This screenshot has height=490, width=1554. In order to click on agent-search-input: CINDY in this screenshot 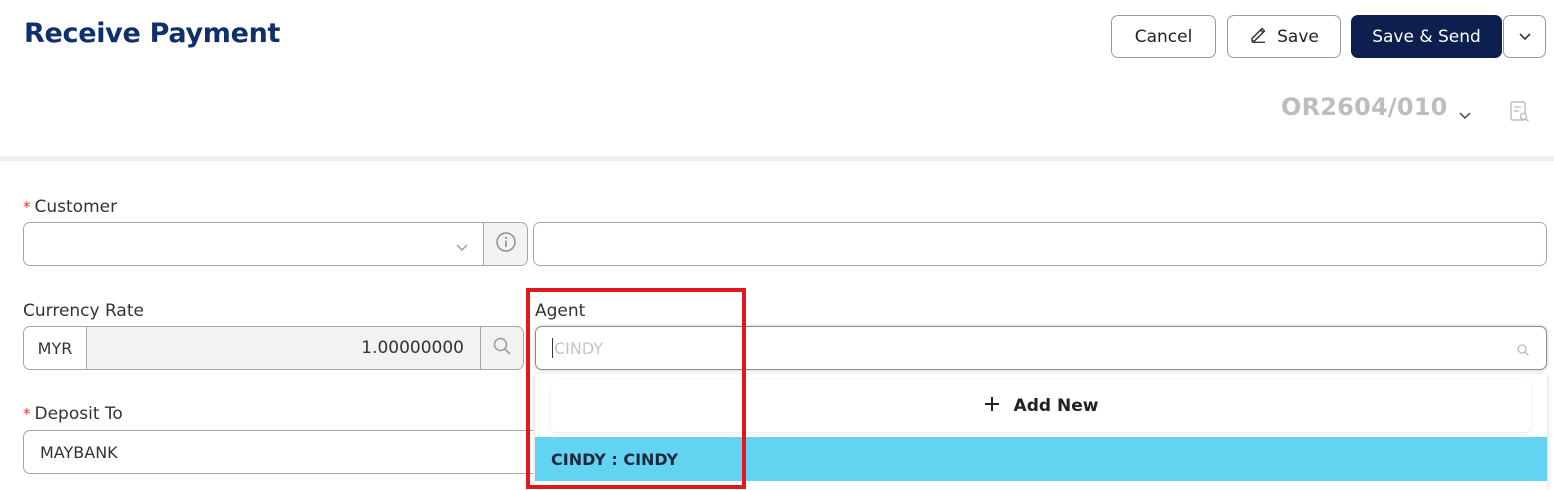, I will do `click(1041, 348)`.